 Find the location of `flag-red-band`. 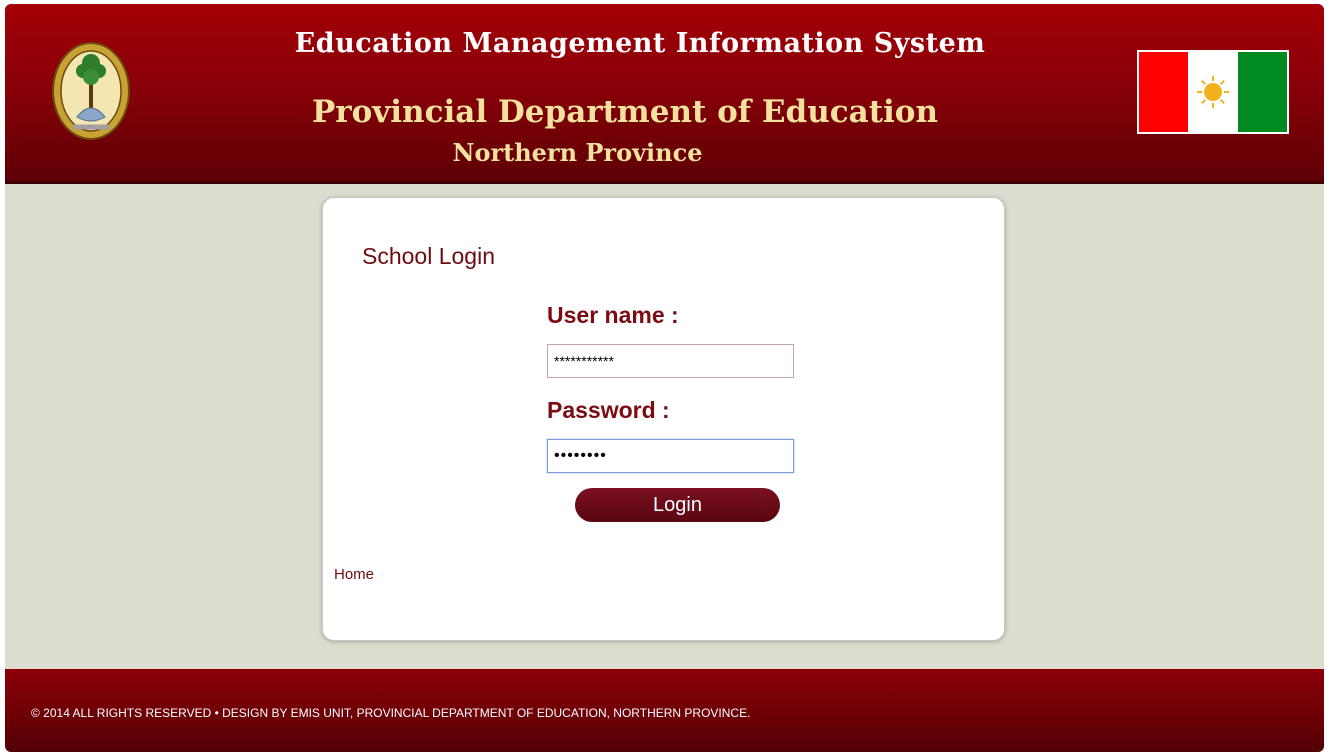

flag-red-band is located at coordinates (1164, 92).